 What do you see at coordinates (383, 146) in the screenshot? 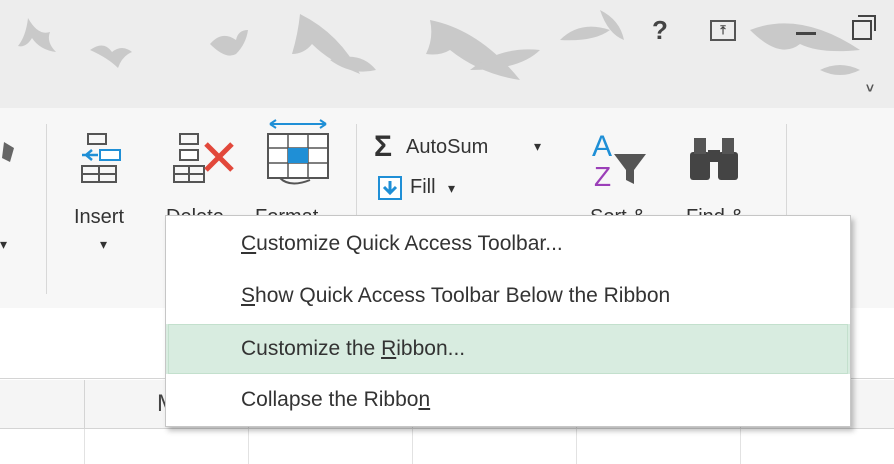
I see `autosum-icon: Σ` at bounding box center [383, 146].